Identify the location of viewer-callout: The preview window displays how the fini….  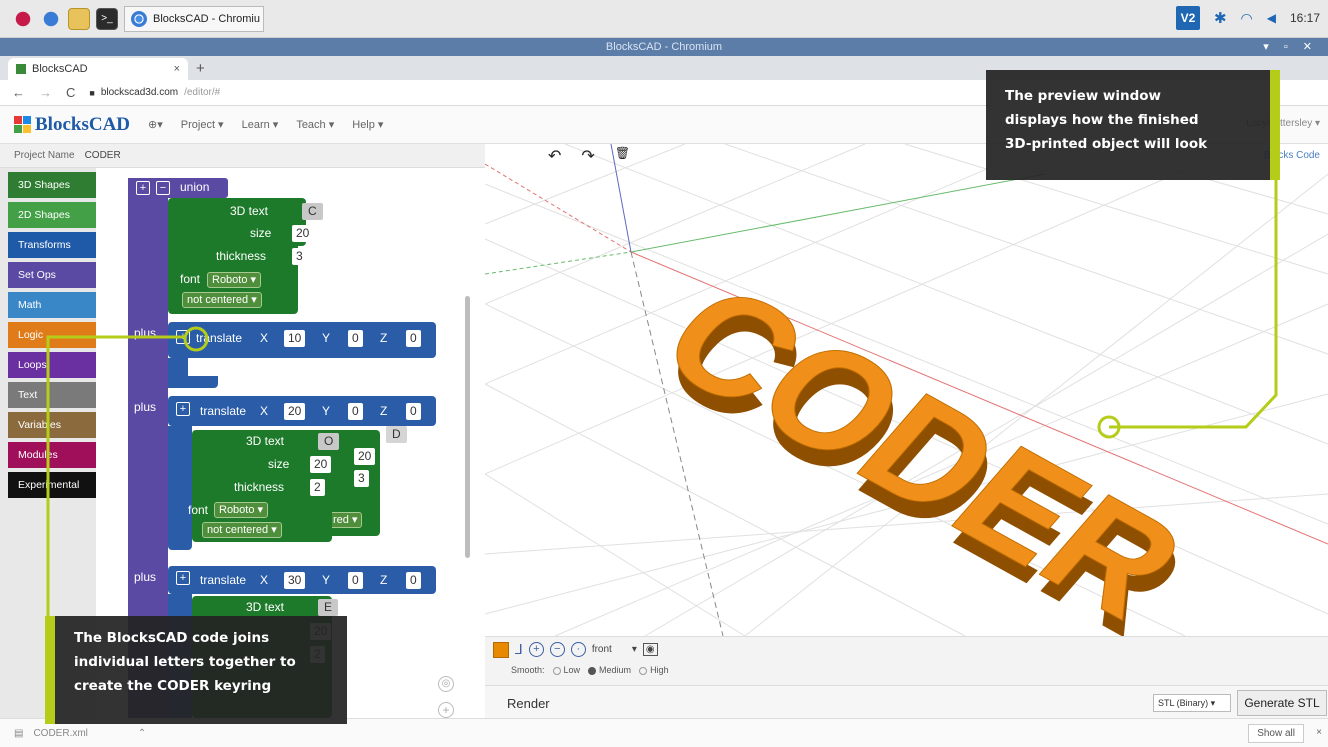
(1128, 125).